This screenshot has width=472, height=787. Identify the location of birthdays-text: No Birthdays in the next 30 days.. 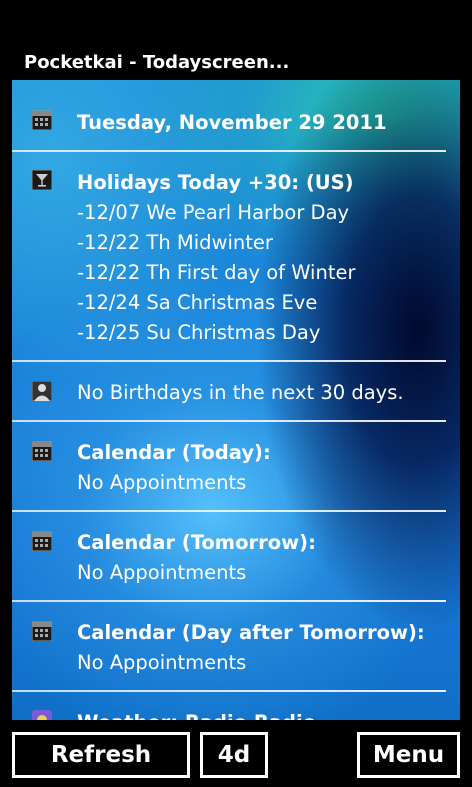
(240, 392).